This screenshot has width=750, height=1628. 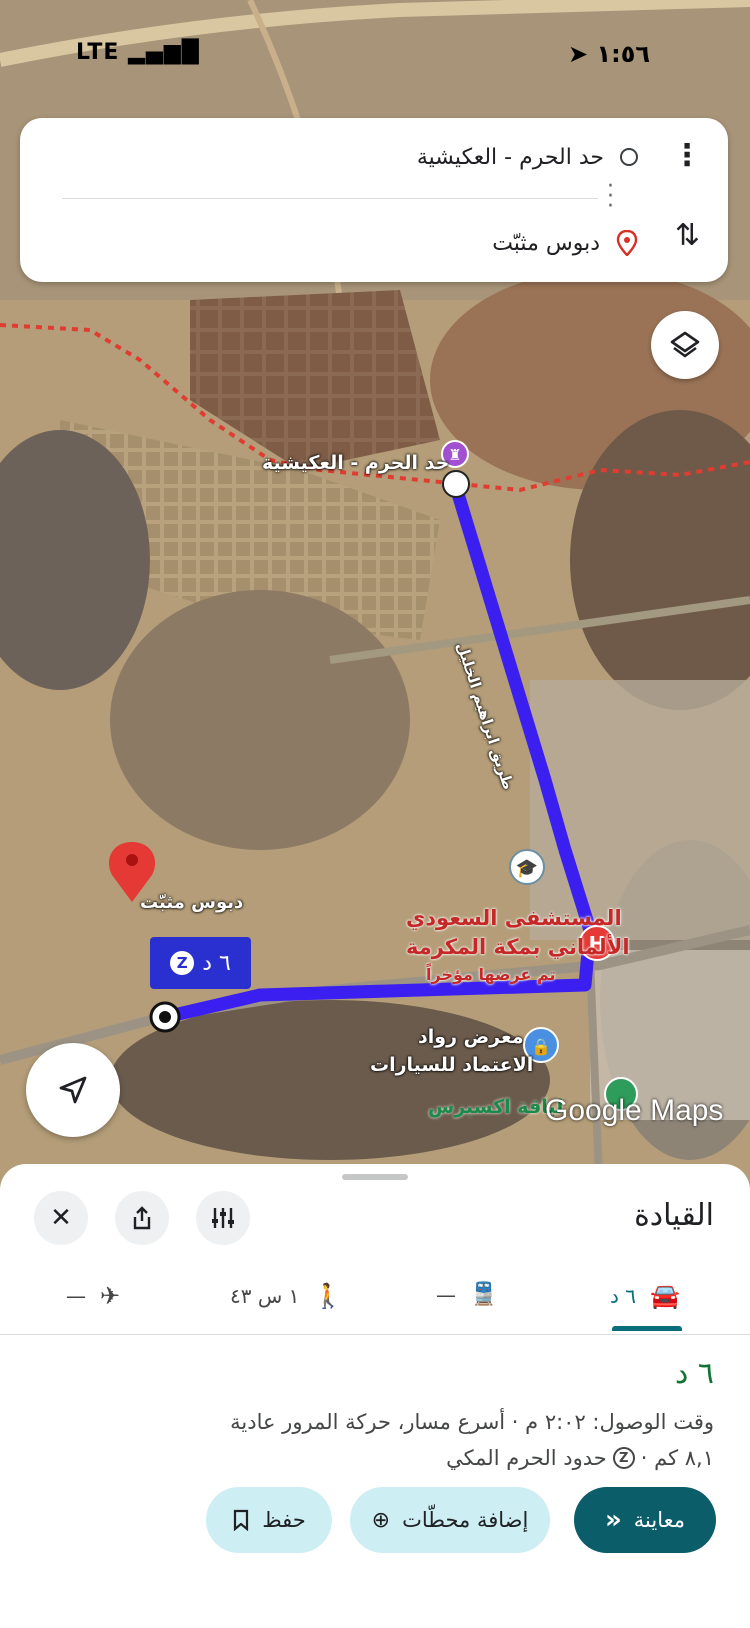 I want to click on clock: ➤ ١:٥٦, so click(x=608, y=54).